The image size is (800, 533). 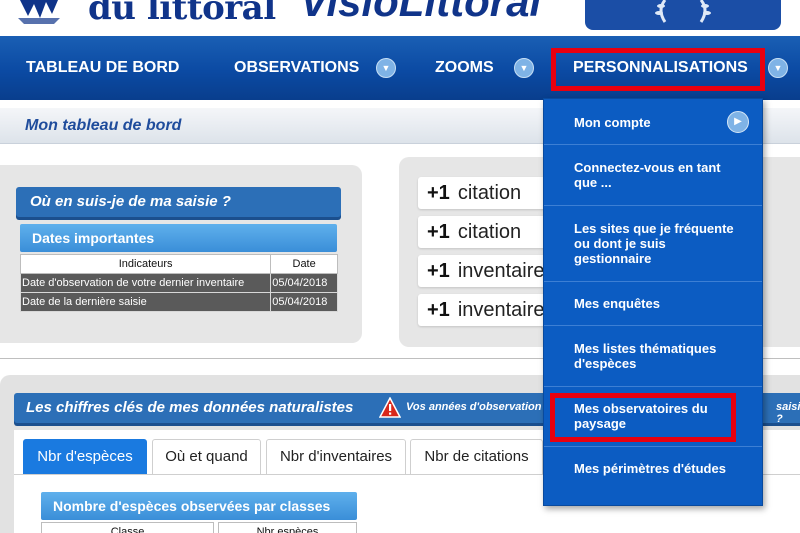 I want to click on years-question-suffix: saisie ?, so click(x=788, y=413).